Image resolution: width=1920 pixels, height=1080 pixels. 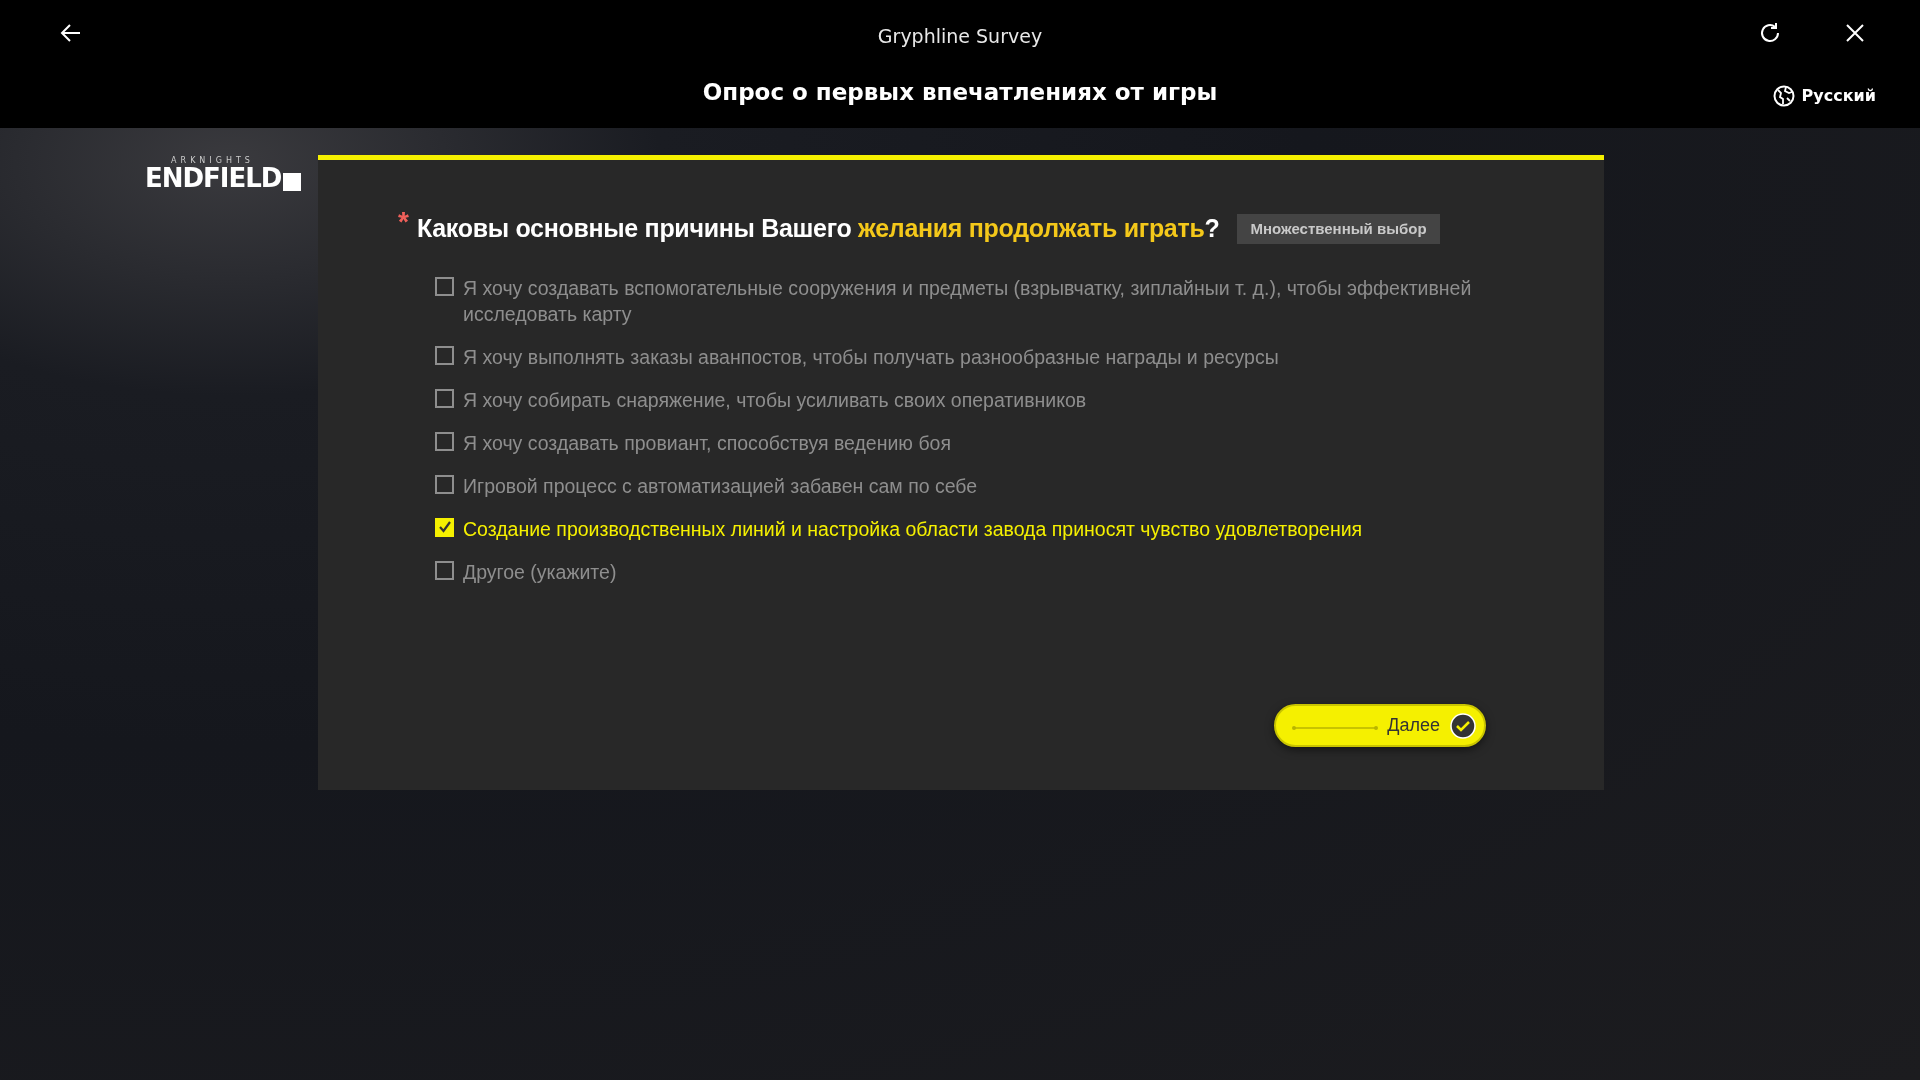 What do you see at coordinates (1338, 228) in the screenshot?
I see `question-type-label: Множественный выбор` at bounding box center [1338, 228].